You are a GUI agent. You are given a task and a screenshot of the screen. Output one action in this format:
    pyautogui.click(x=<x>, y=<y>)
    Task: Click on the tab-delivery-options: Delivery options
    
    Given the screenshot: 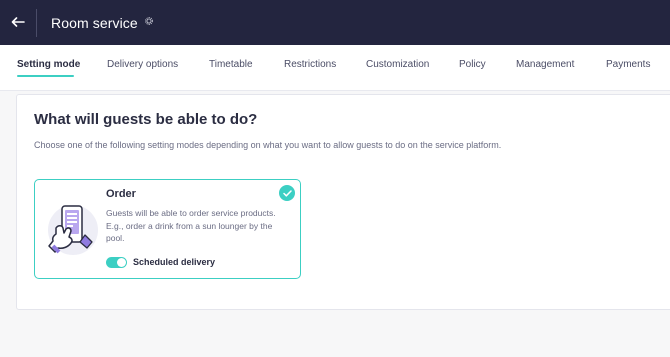 What is the action you would take?
    pyautogui.click(x=142, y=64)
    